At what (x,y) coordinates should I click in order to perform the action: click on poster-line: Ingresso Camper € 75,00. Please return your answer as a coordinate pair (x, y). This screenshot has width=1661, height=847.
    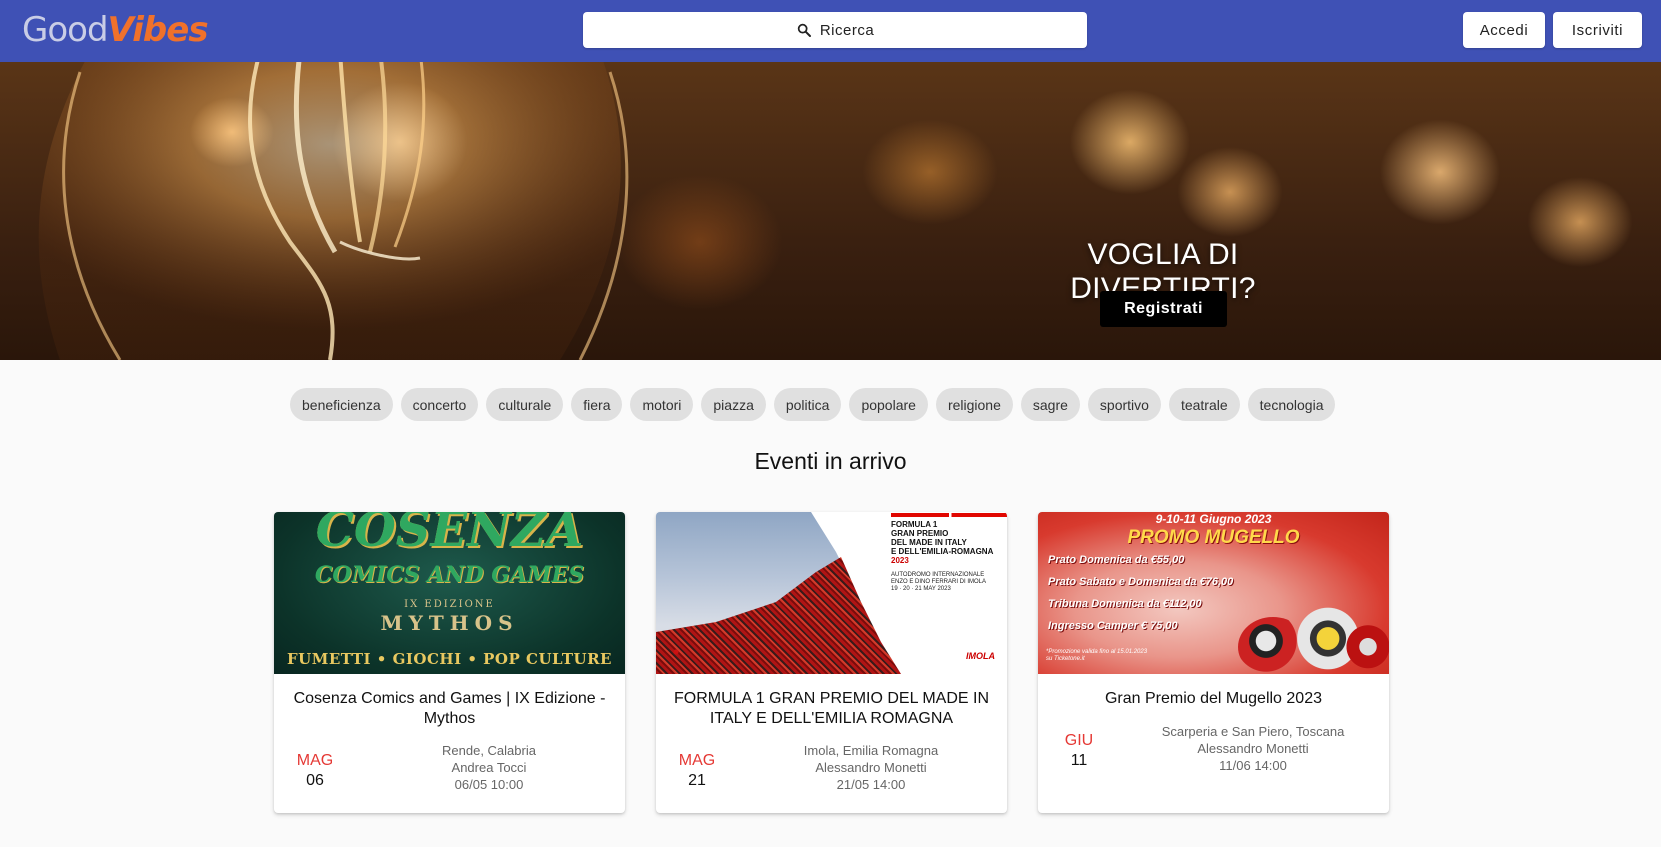
    Looking at the image, I should click on (1113, 626).